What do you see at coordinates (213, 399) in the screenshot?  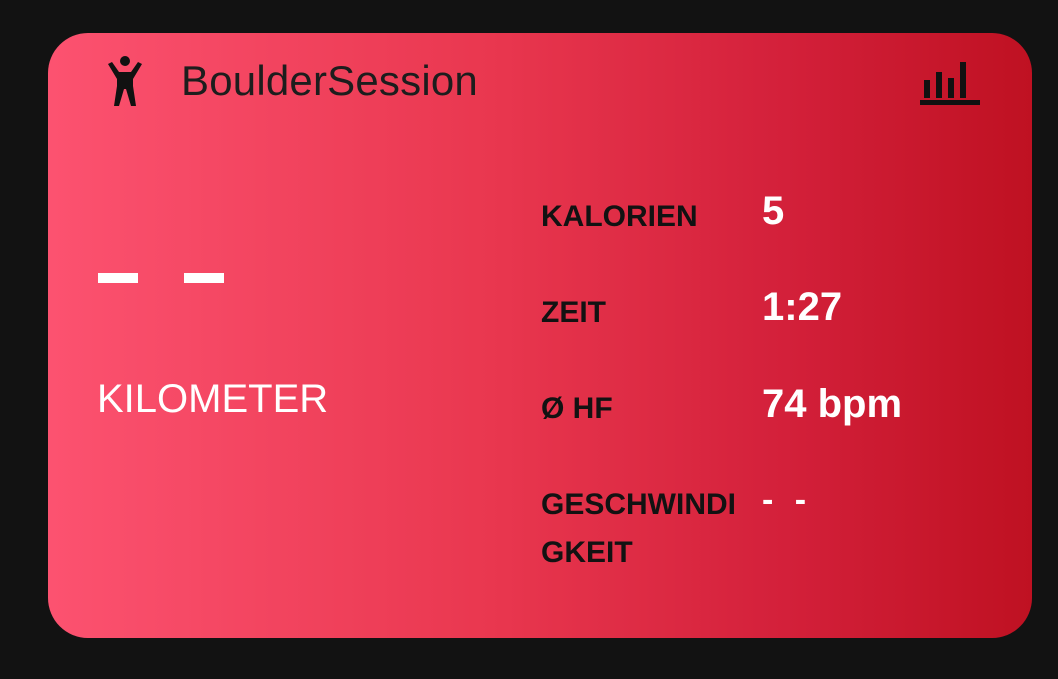 I see `distance-unit: KILOMETER` at bounding box center [213, 399].